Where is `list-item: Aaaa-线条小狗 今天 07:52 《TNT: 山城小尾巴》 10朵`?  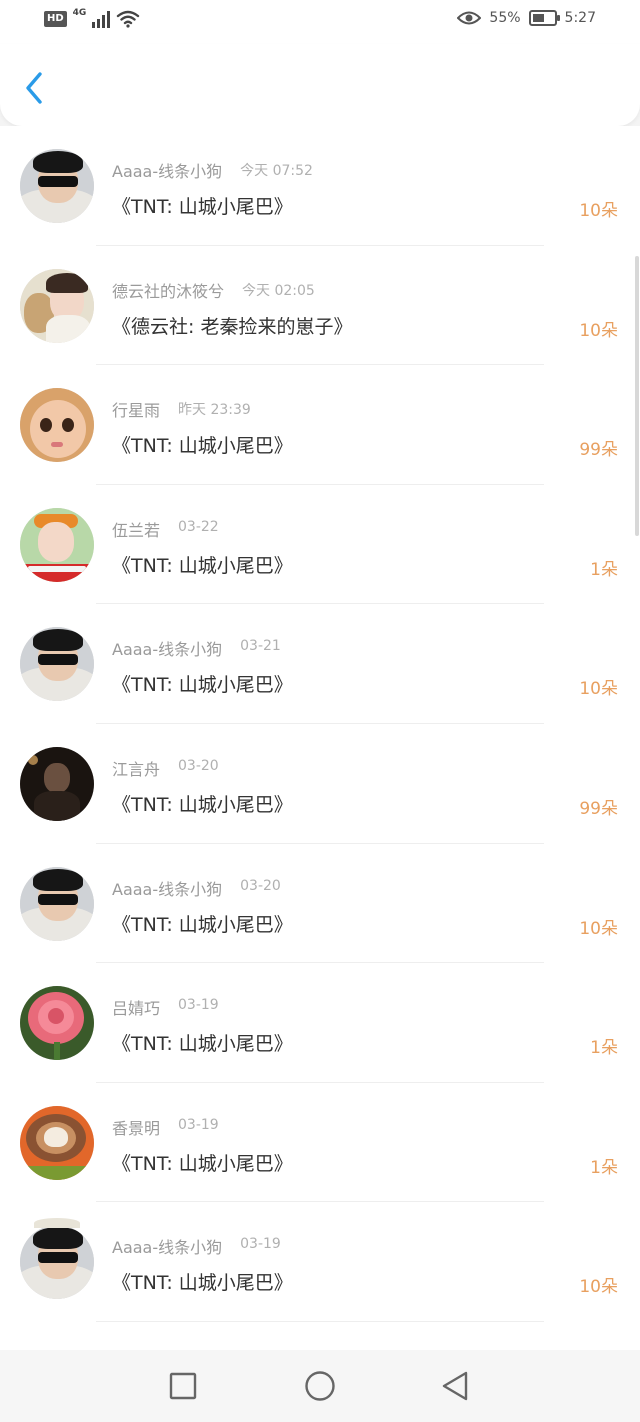 list-item: Aaaa-线条小狗 今天 07:52 《TNT: 山城小尾巴》 10朵 is located at coordinates (320, 186).